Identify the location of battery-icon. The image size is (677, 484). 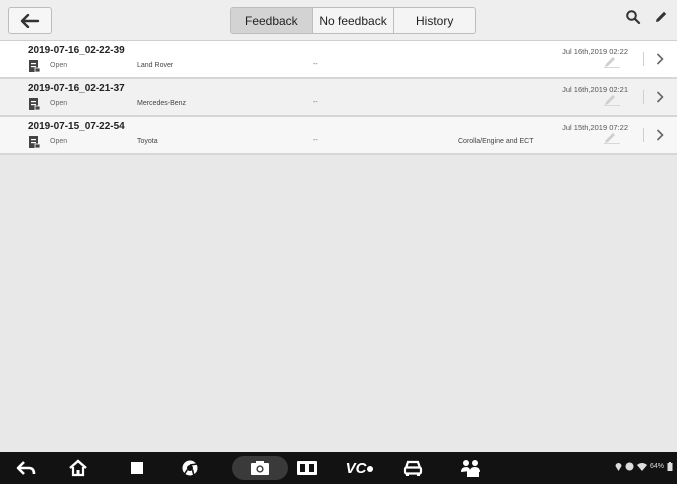
(670, 466).